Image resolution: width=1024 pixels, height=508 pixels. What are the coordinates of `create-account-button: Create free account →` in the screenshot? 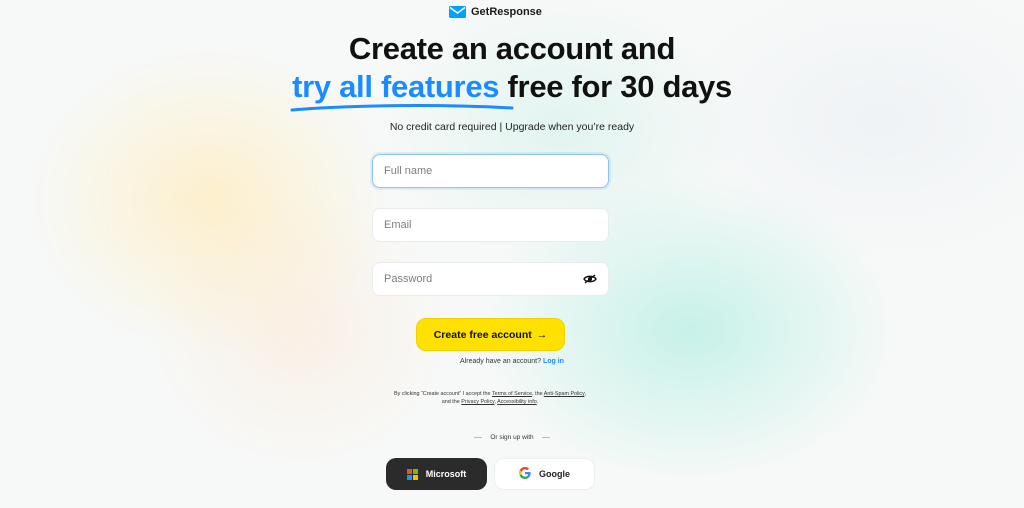 It's located at (490, 334).